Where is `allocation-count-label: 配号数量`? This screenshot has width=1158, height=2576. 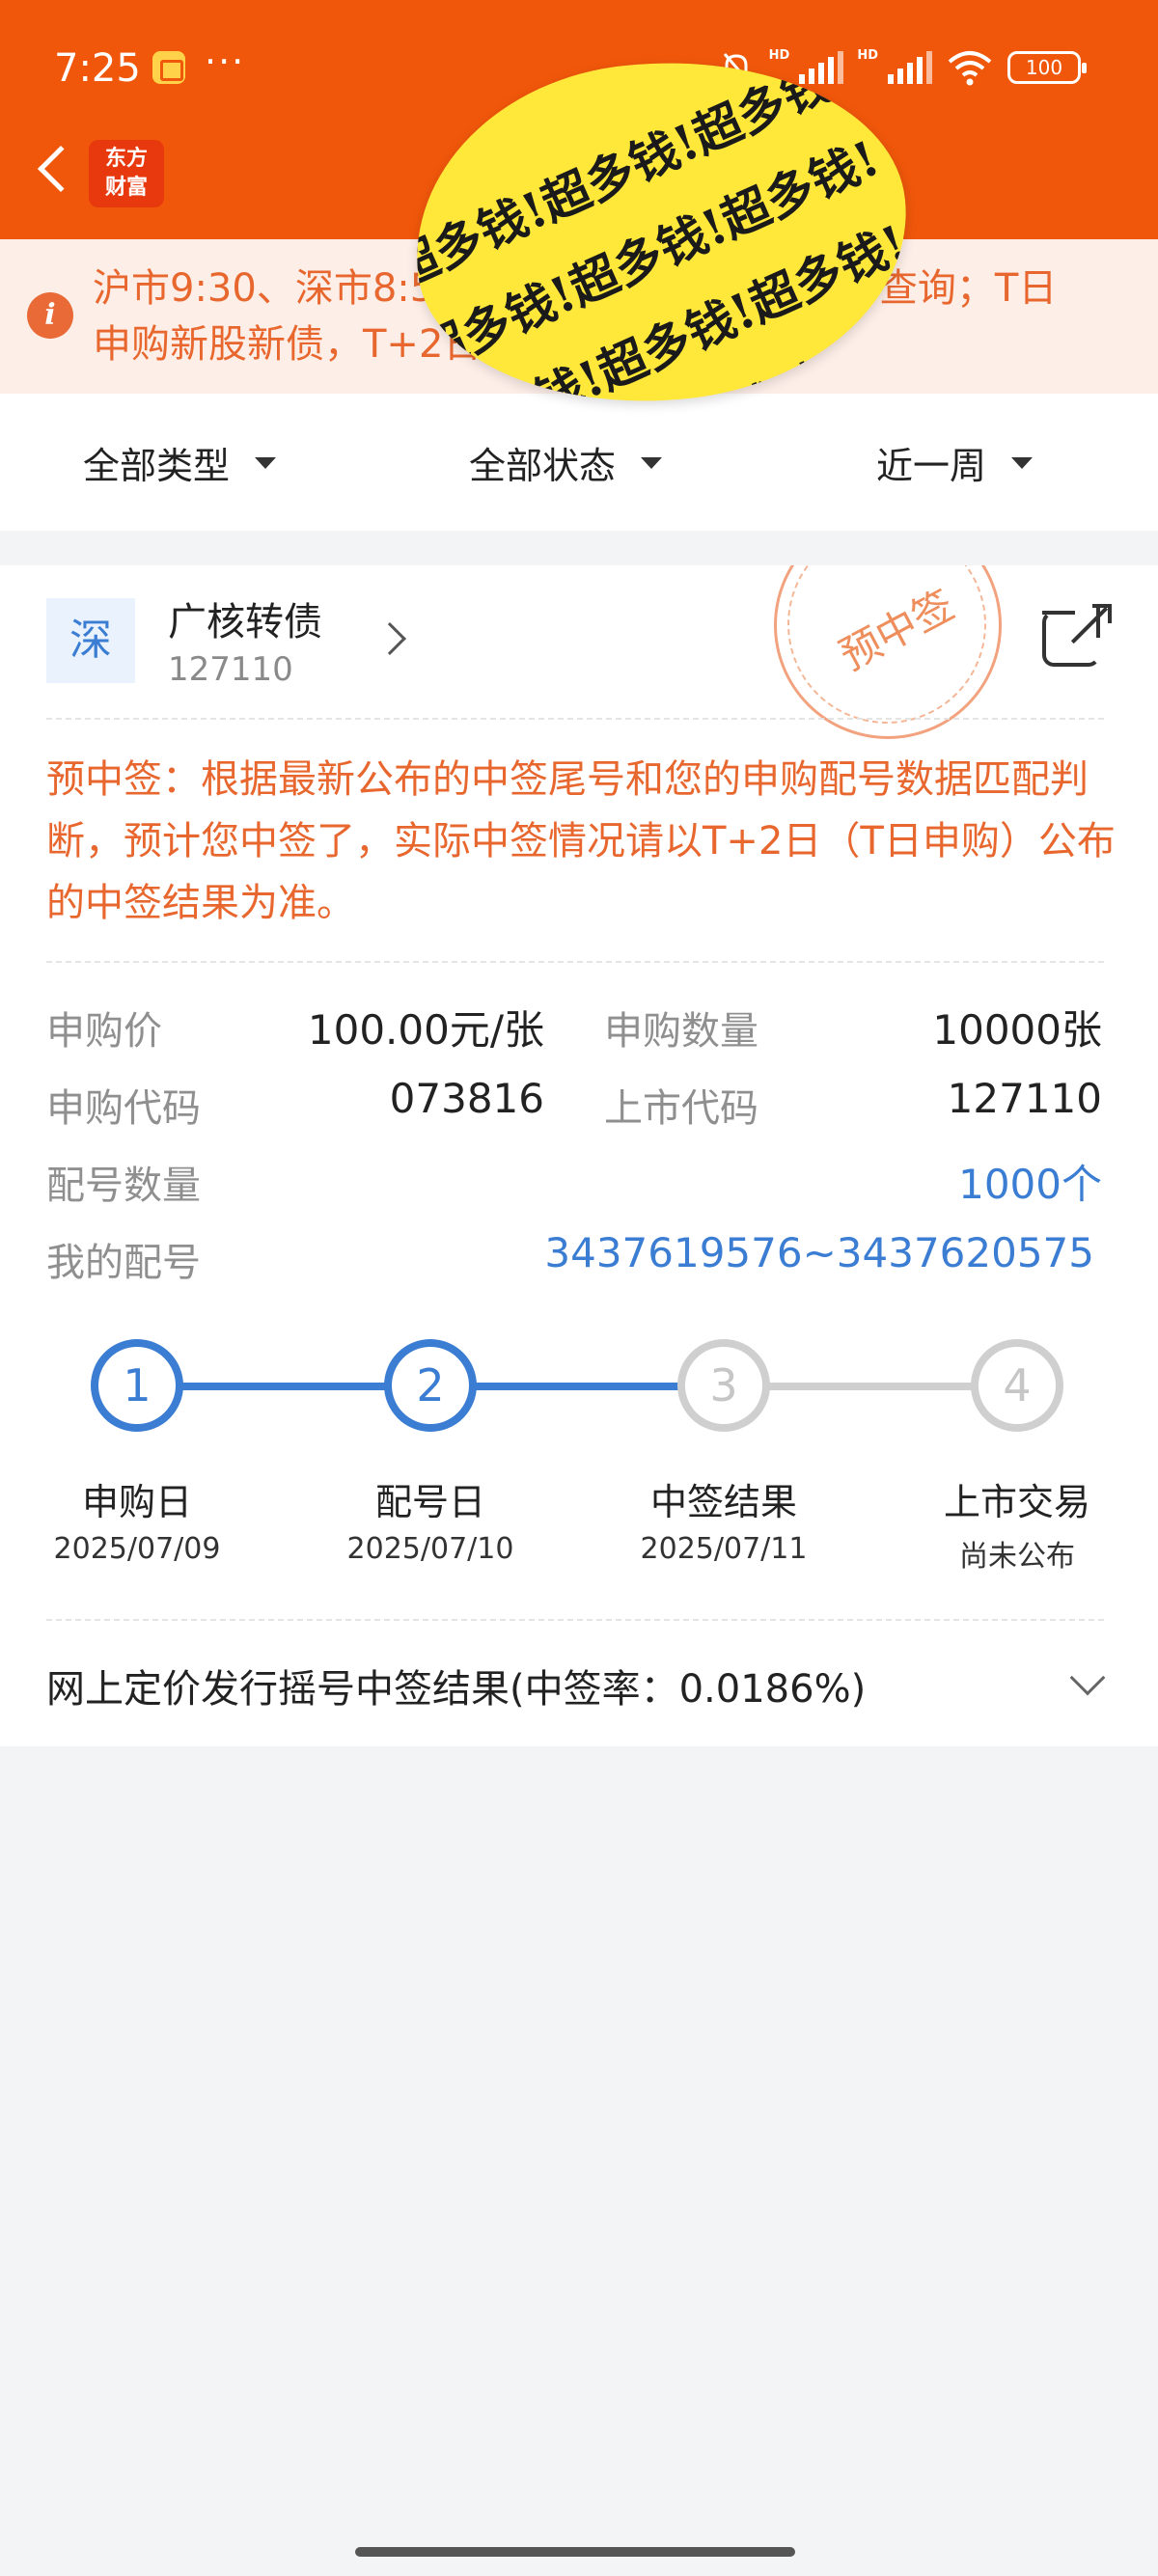 allocation-count-label: 配号数量 is located at coordinates (123, 1186).